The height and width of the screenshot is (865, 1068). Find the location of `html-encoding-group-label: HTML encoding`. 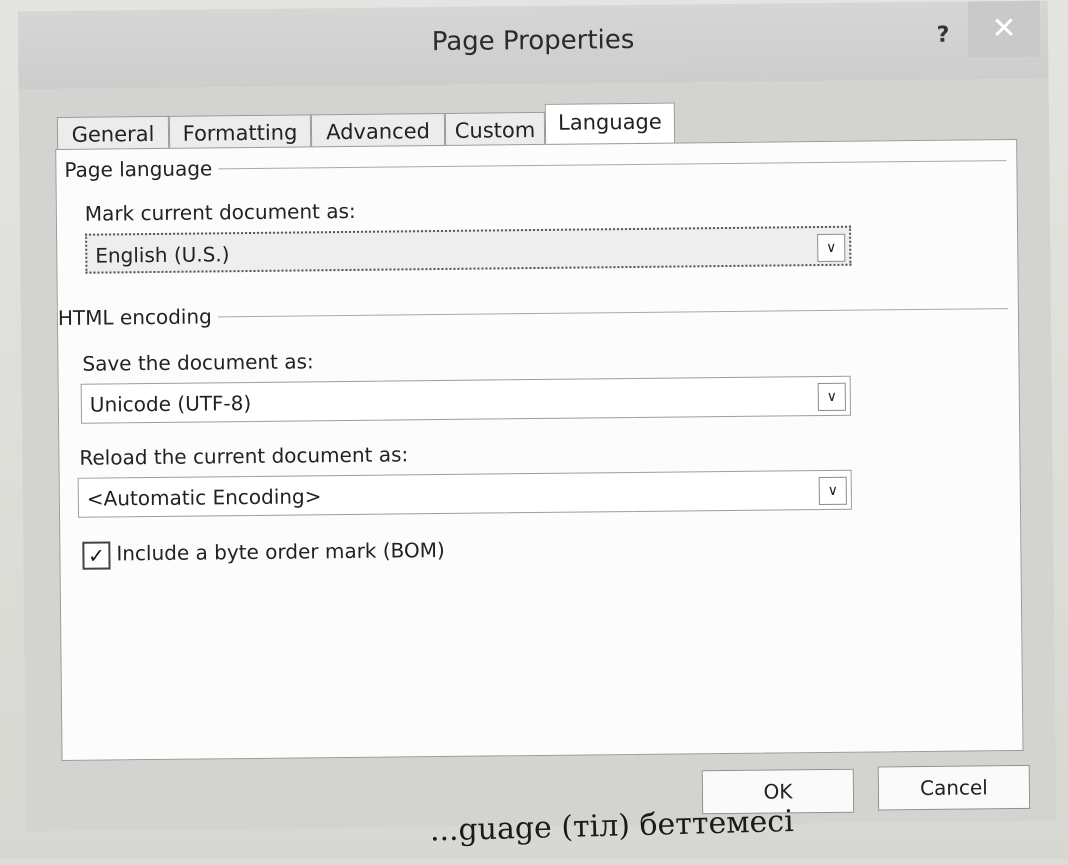

html-encoding-group-label: HTML encoding is located at coordinates (138, 317).